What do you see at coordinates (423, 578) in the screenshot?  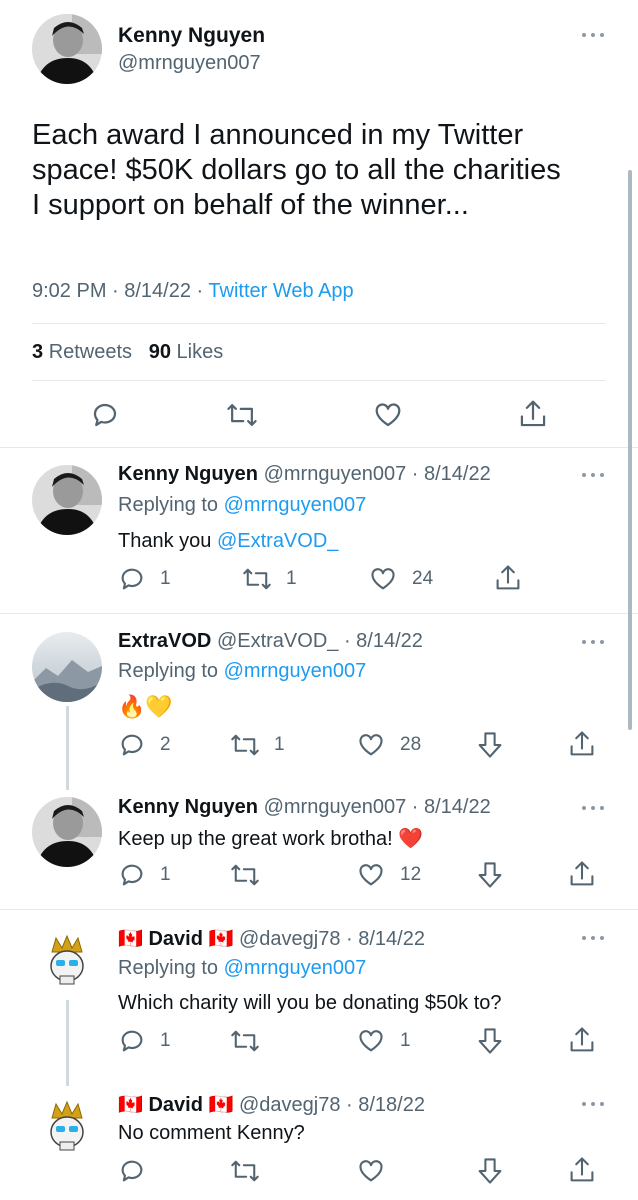 I see `like-count: 24` at bounding box center [423, 578].